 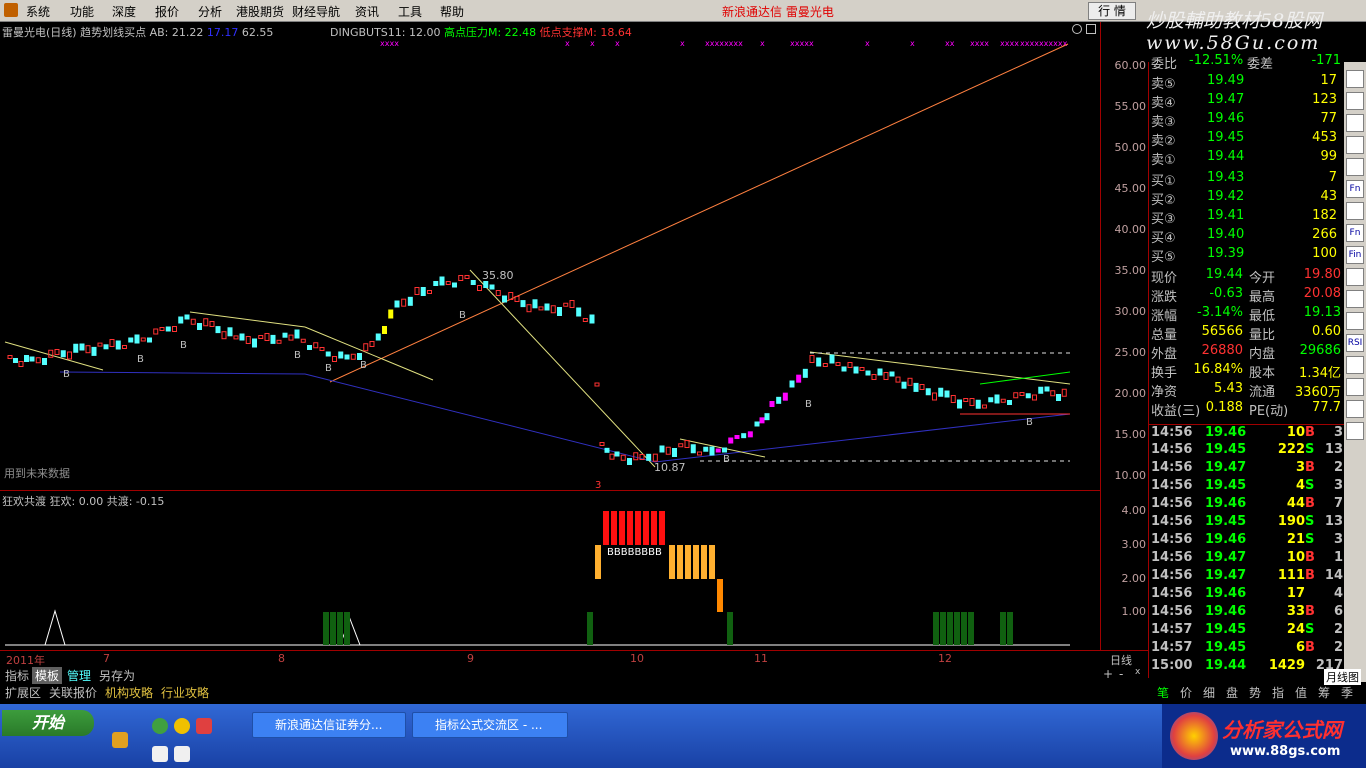 What do you see at coordinates (1247, 433) in the screenshot?
I see `tick-row: 14:56 19.46 10 B 3` at bounding box center [1247, 433].